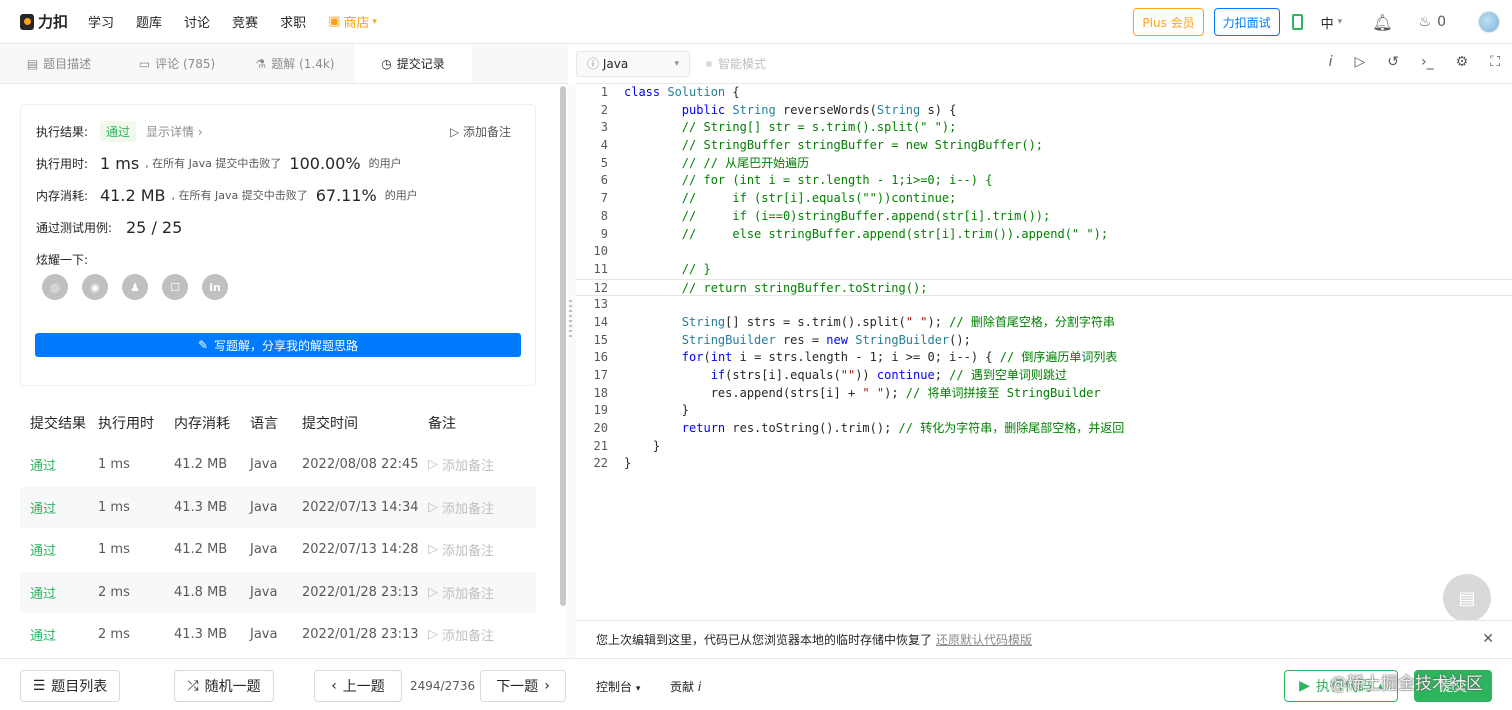 The width and height of the screenshot is (1512, 710). Describe the element at coordinates (1297, 22) in the screenshot. I see `mobile-icon` at that location.